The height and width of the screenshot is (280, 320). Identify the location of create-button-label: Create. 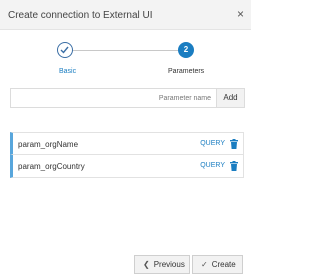
(223, 264).